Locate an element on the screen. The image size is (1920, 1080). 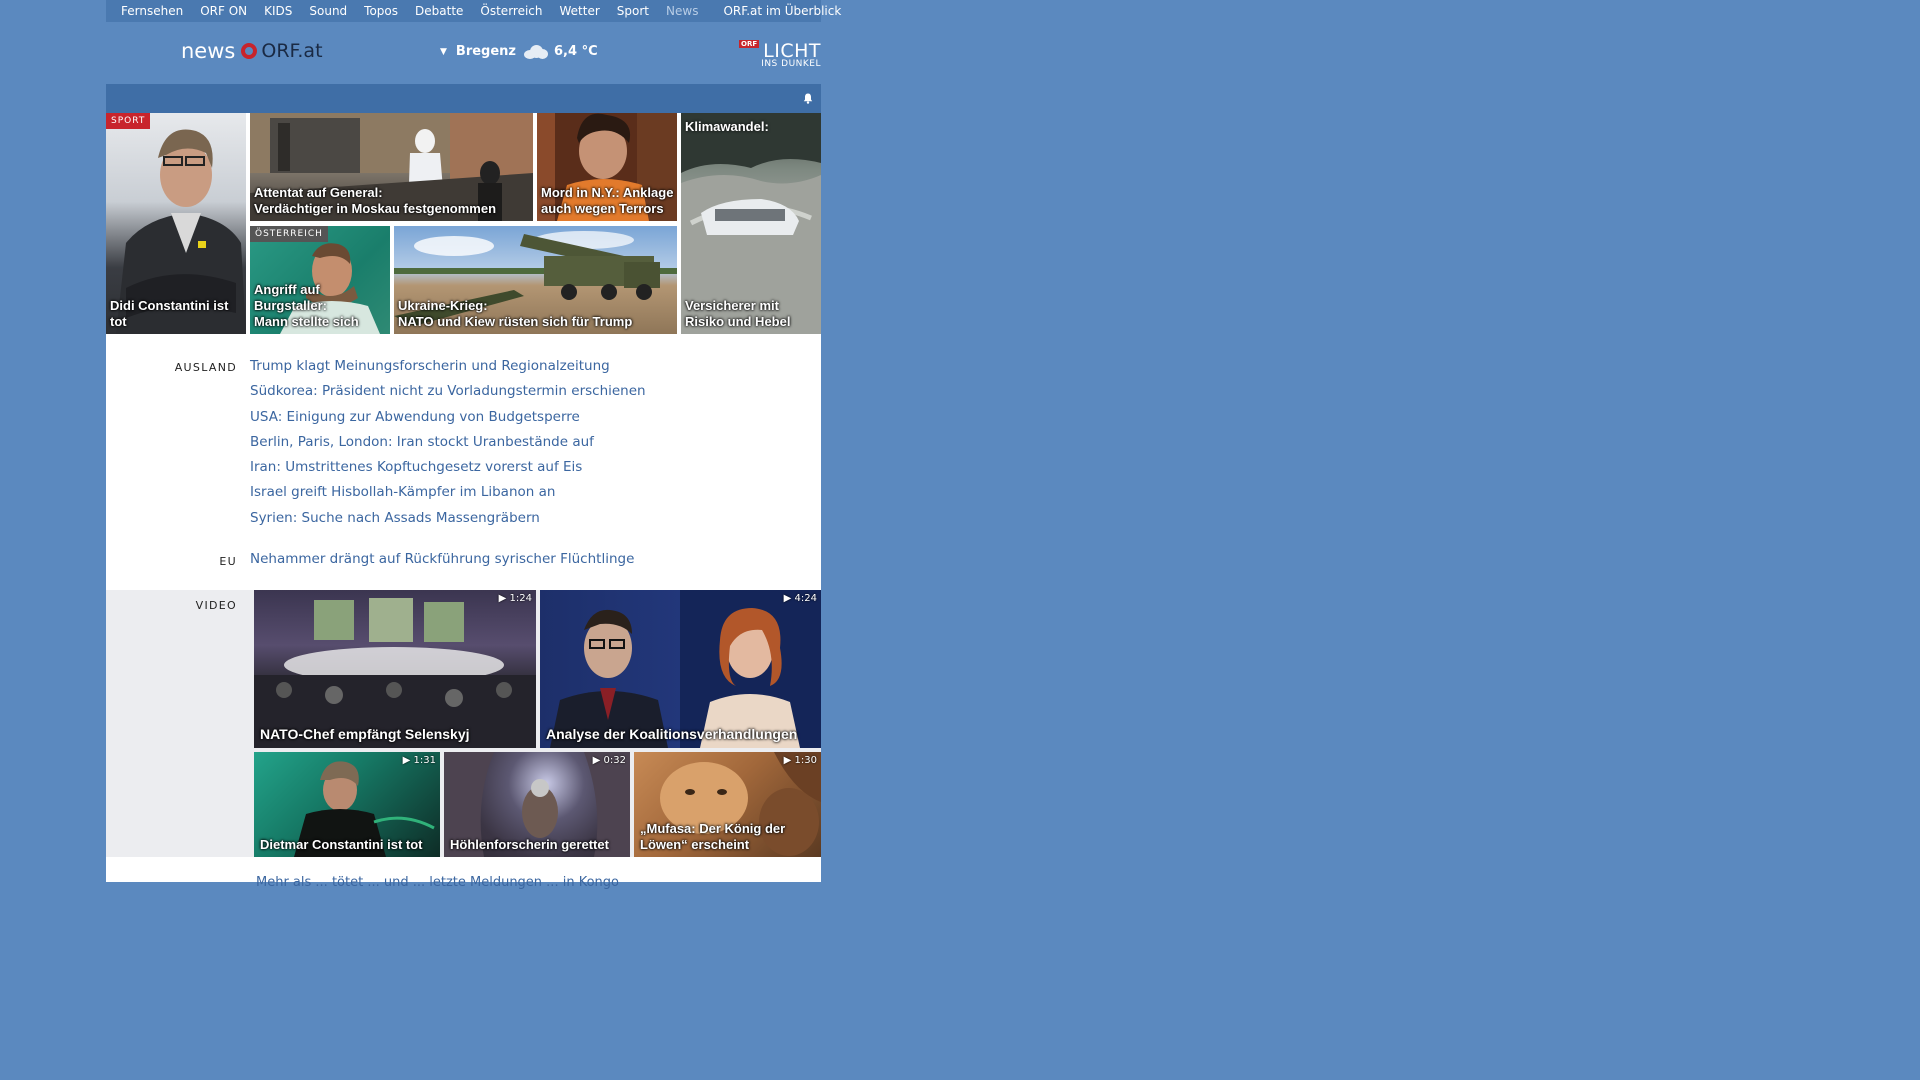
news-orf-logo: news ORF.at is located at coordinates (252, 51).